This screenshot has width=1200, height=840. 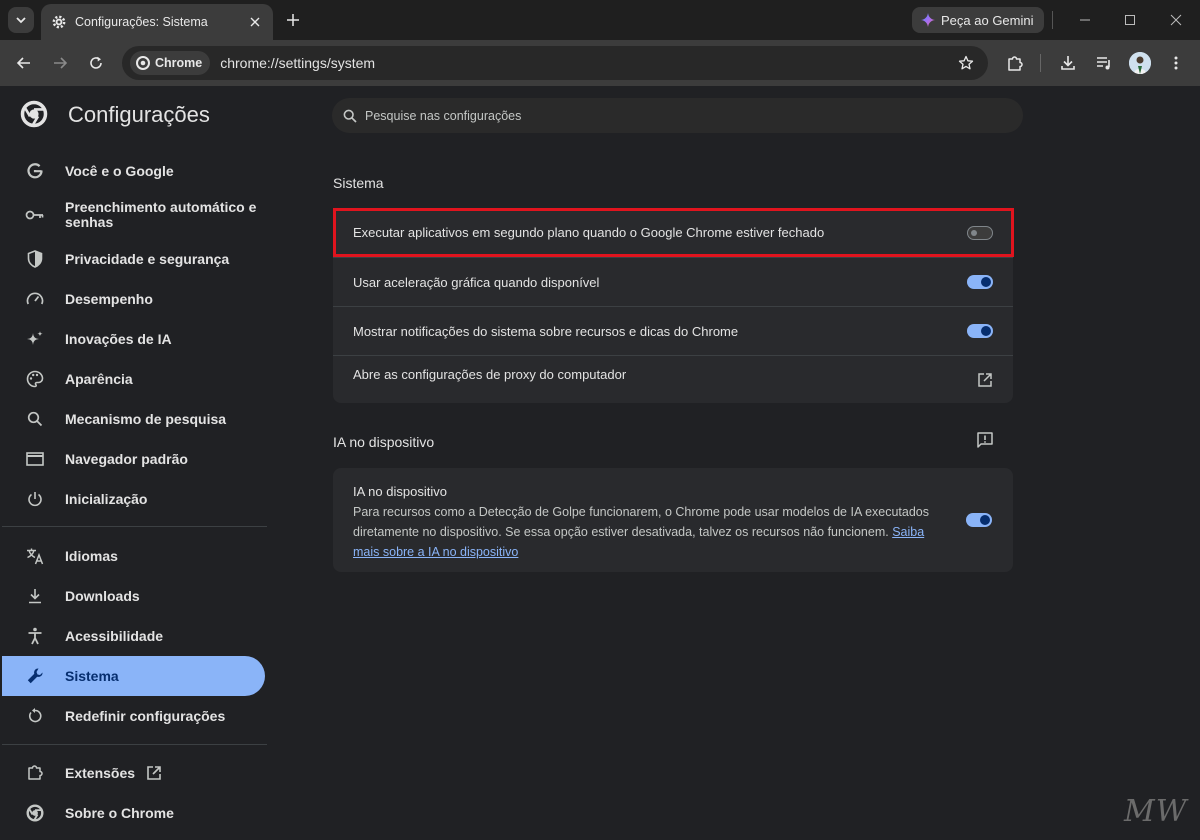 What do you see at coordinates (555, 63) in the screenshot?
I see `address-bar: Chrome chrome://settings/system` at bounding box center [555, 63].